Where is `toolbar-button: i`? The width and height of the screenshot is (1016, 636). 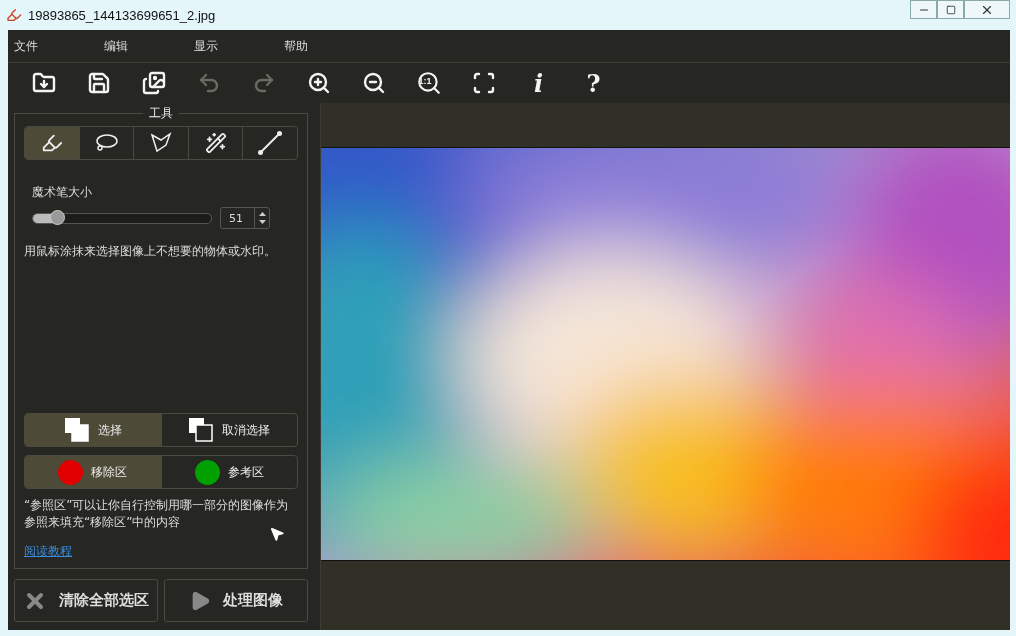 toolbar-button: i is located at coordinates (538, 83).